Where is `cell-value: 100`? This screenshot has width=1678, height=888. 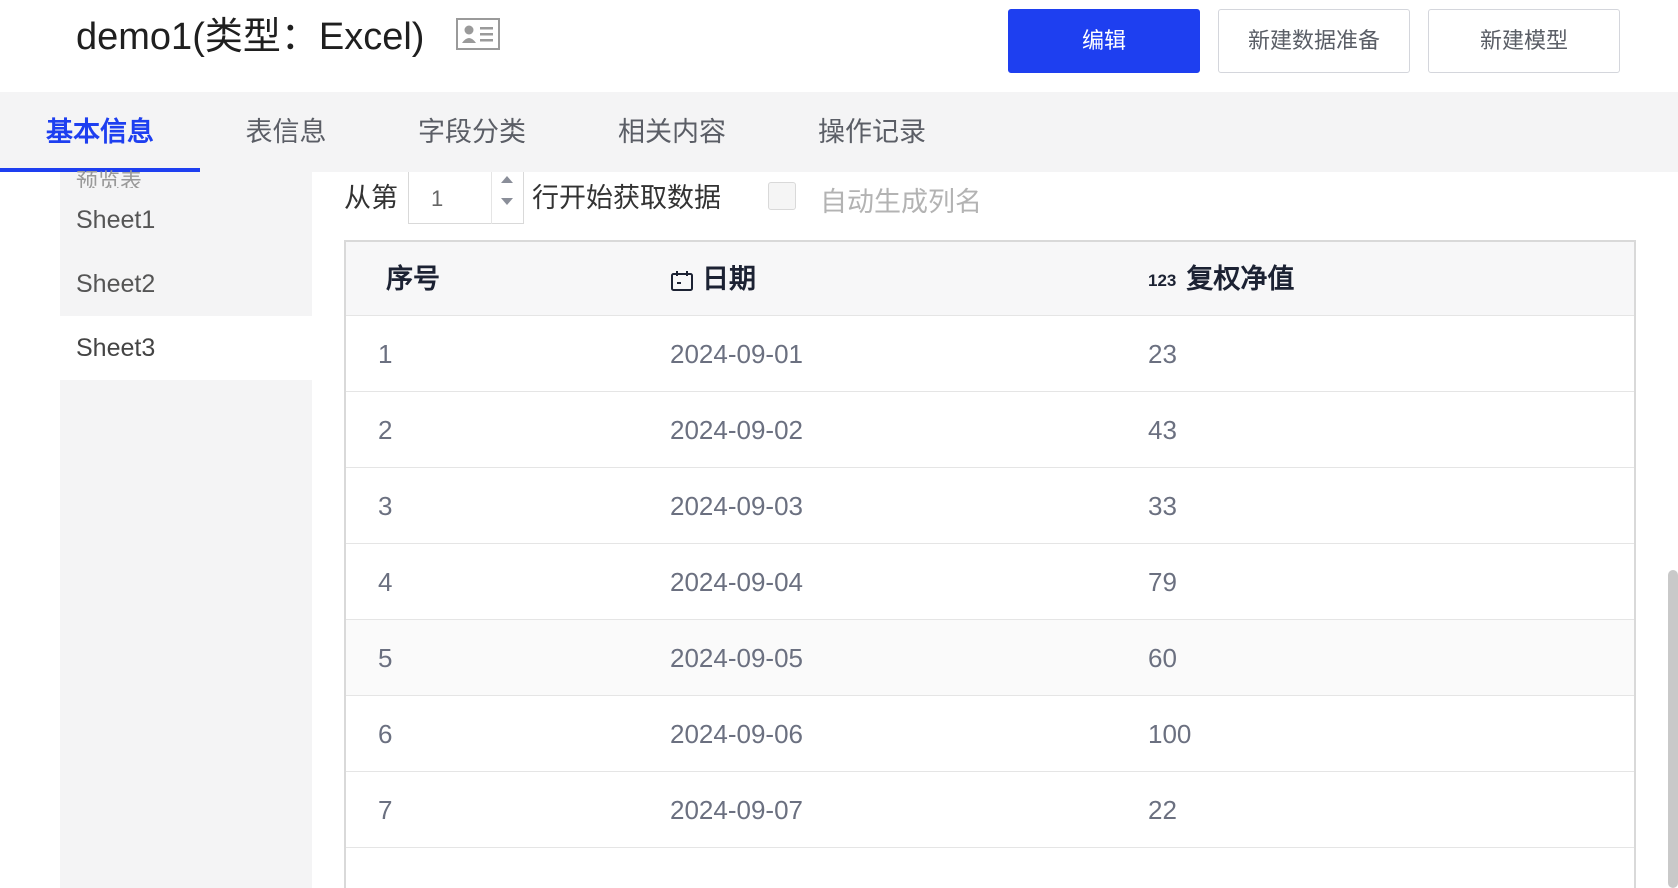
cell-value: 100 is located at coordinates (1170, 734).